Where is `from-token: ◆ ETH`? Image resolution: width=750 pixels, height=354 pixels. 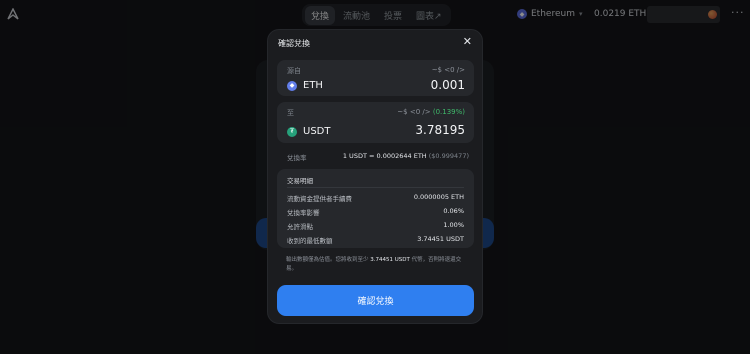
from-token: ◆ ETH is located at coordinates (305, 85).